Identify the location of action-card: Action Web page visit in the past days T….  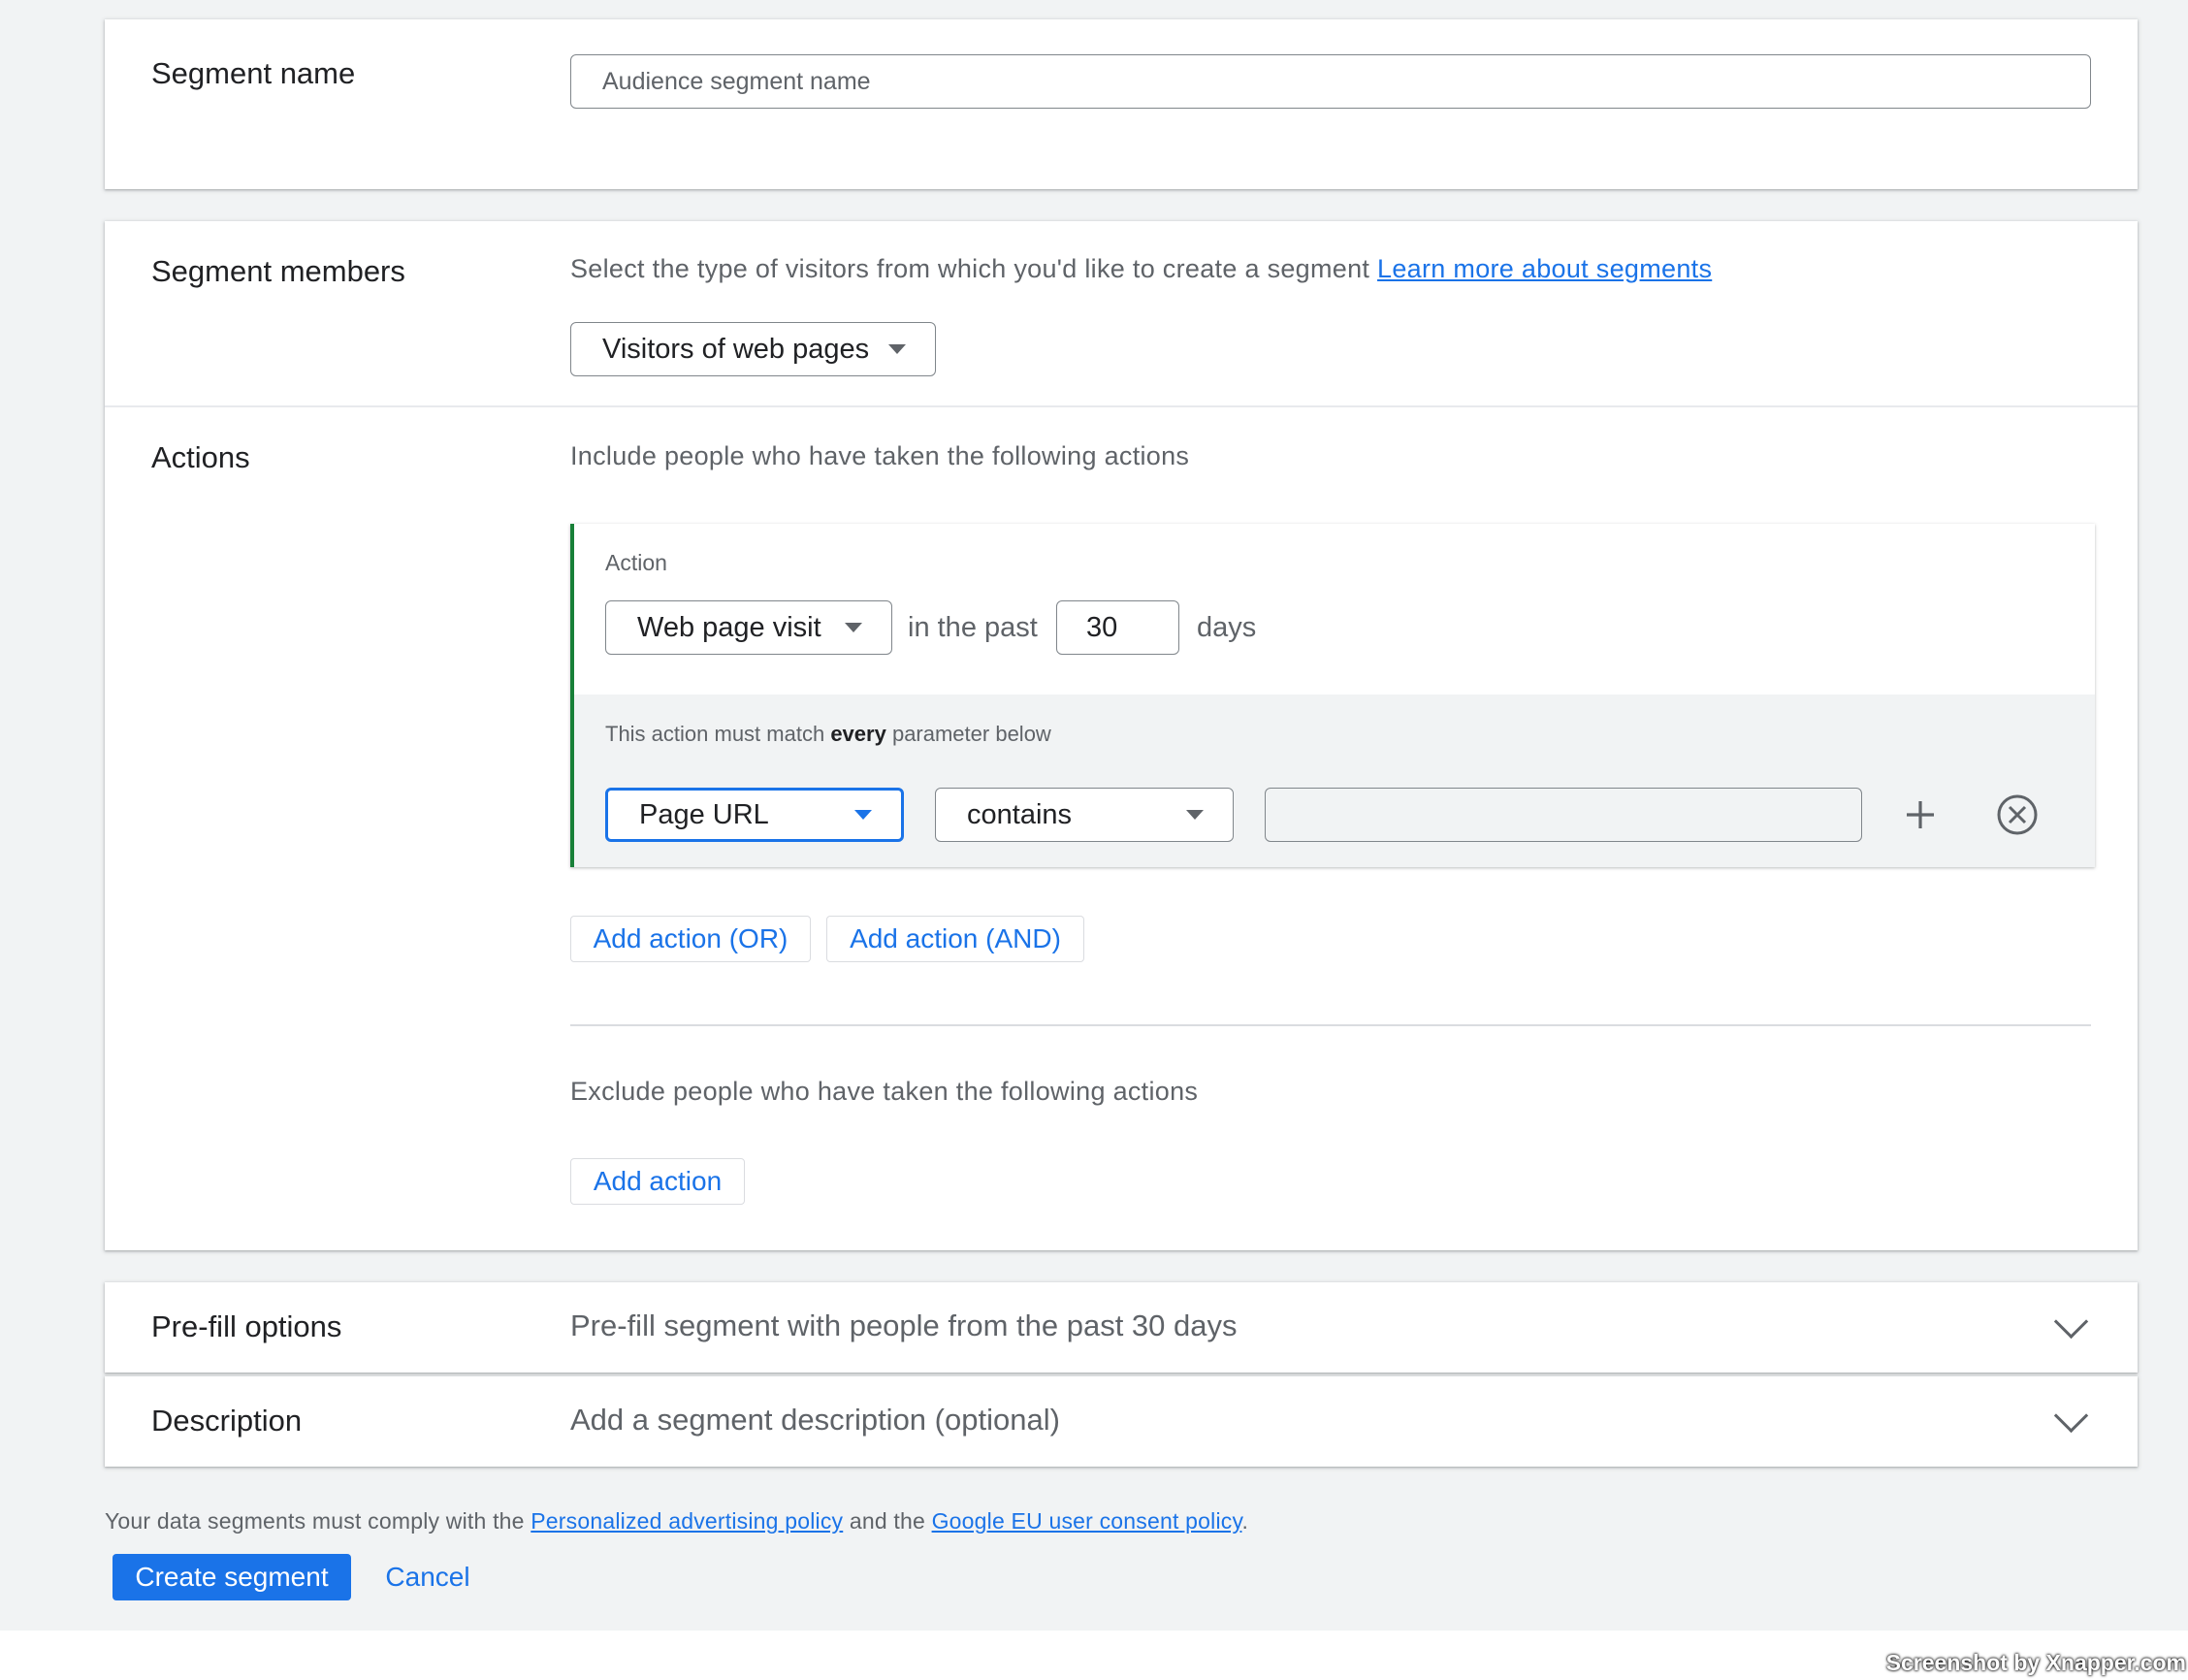
(1333, 695).